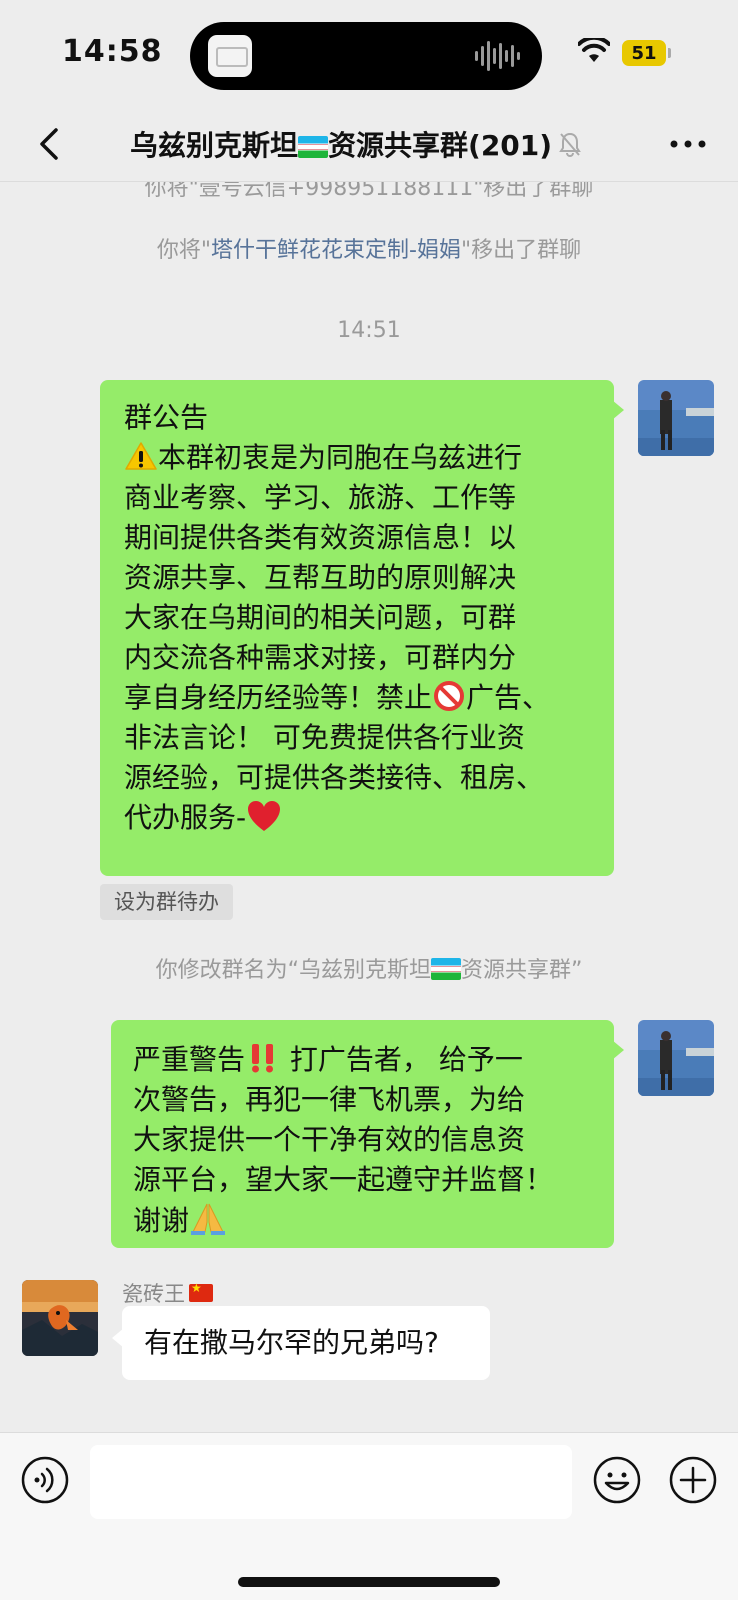  I want to click on notice-suffix: "移出了群聊, so click(521, 250).